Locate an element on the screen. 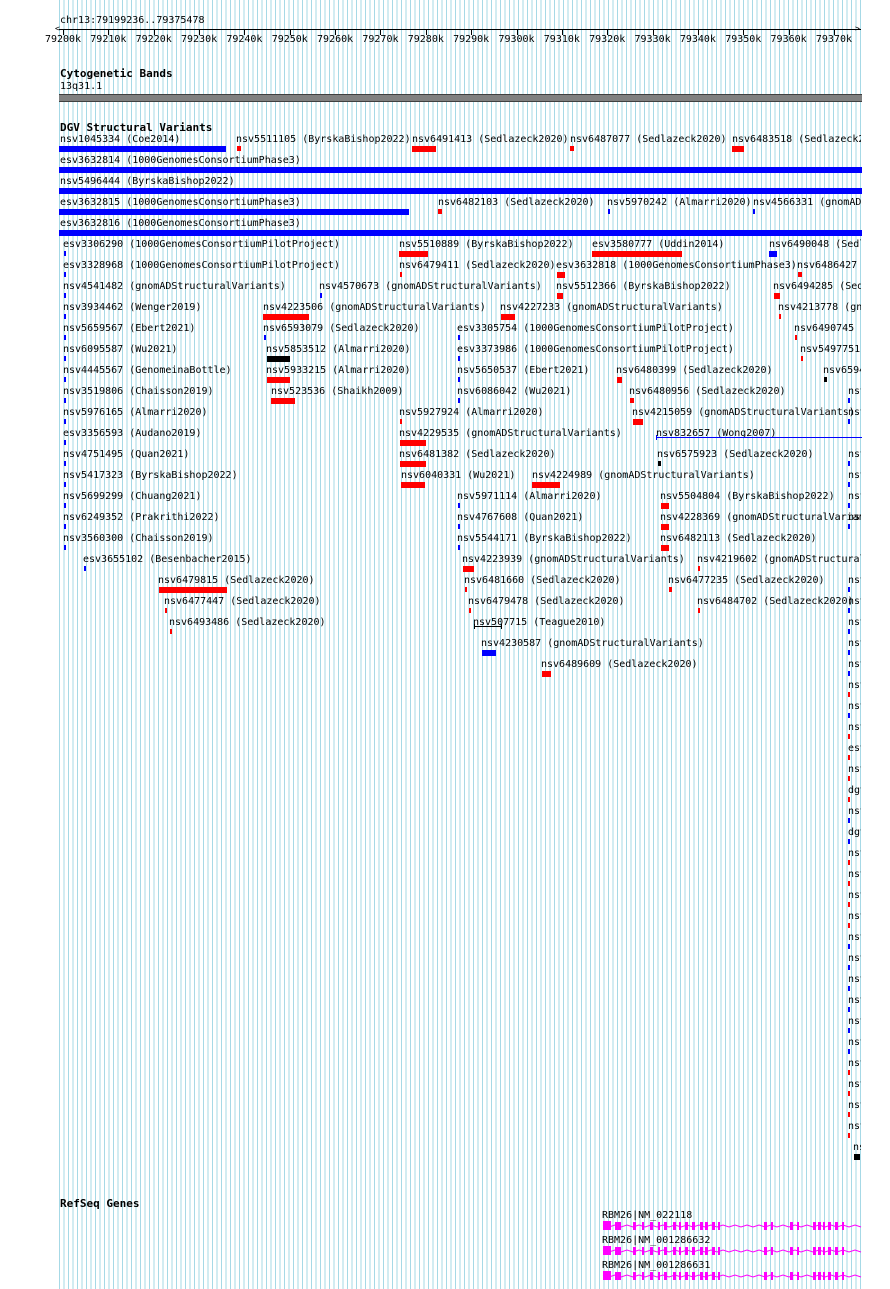  variant-feature-nsv9574 is located at coordinates (849, 904).